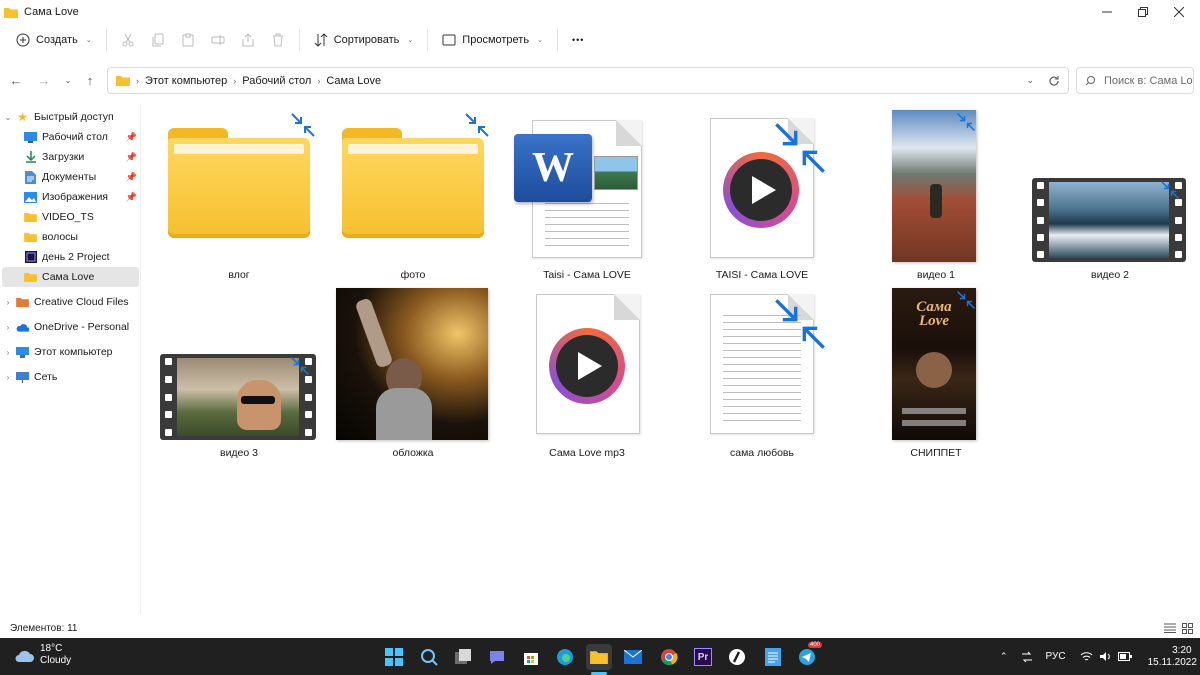  Describe the element at coordinates (1170, 628) in the screenshot. I see `details-view-icon` at that location.